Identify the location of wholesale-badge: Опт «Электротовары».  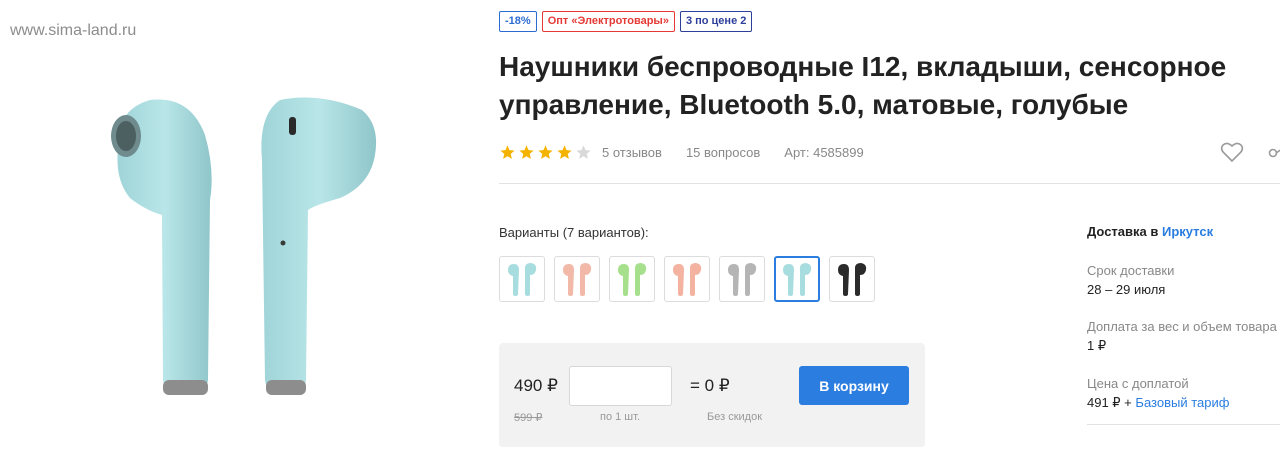
(608, 21).